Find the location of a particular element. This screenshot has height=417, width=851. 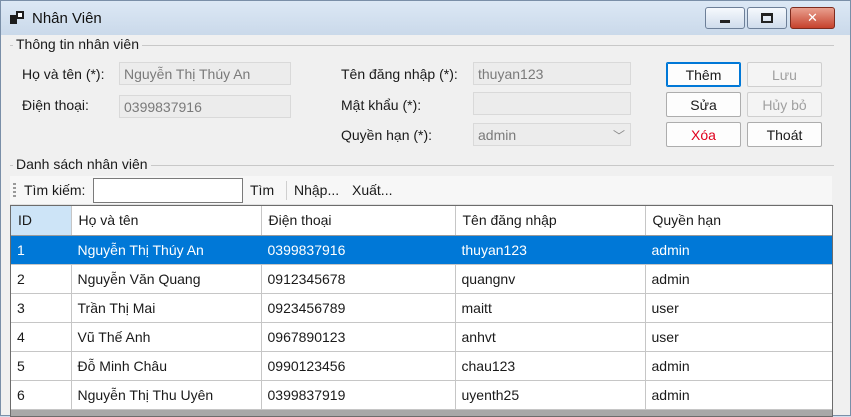

cell-fullname: Nguyễn Văn Quang is located at coordinates (166, 279).